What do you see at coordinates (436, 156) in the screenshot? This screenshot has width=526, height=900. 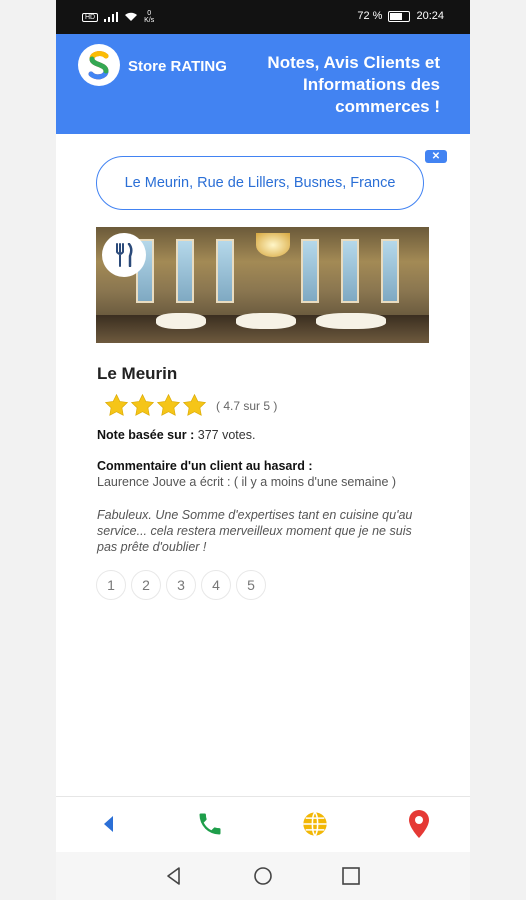 I see `clear-search-button: ✕` at bounding box center [436, 156].